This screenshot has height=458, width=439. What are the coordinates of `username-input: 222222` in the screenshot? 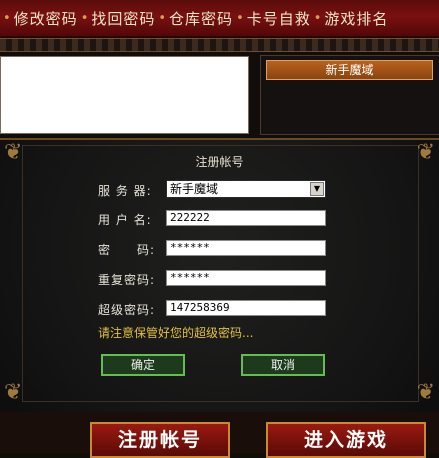 It's located at (246, 218).